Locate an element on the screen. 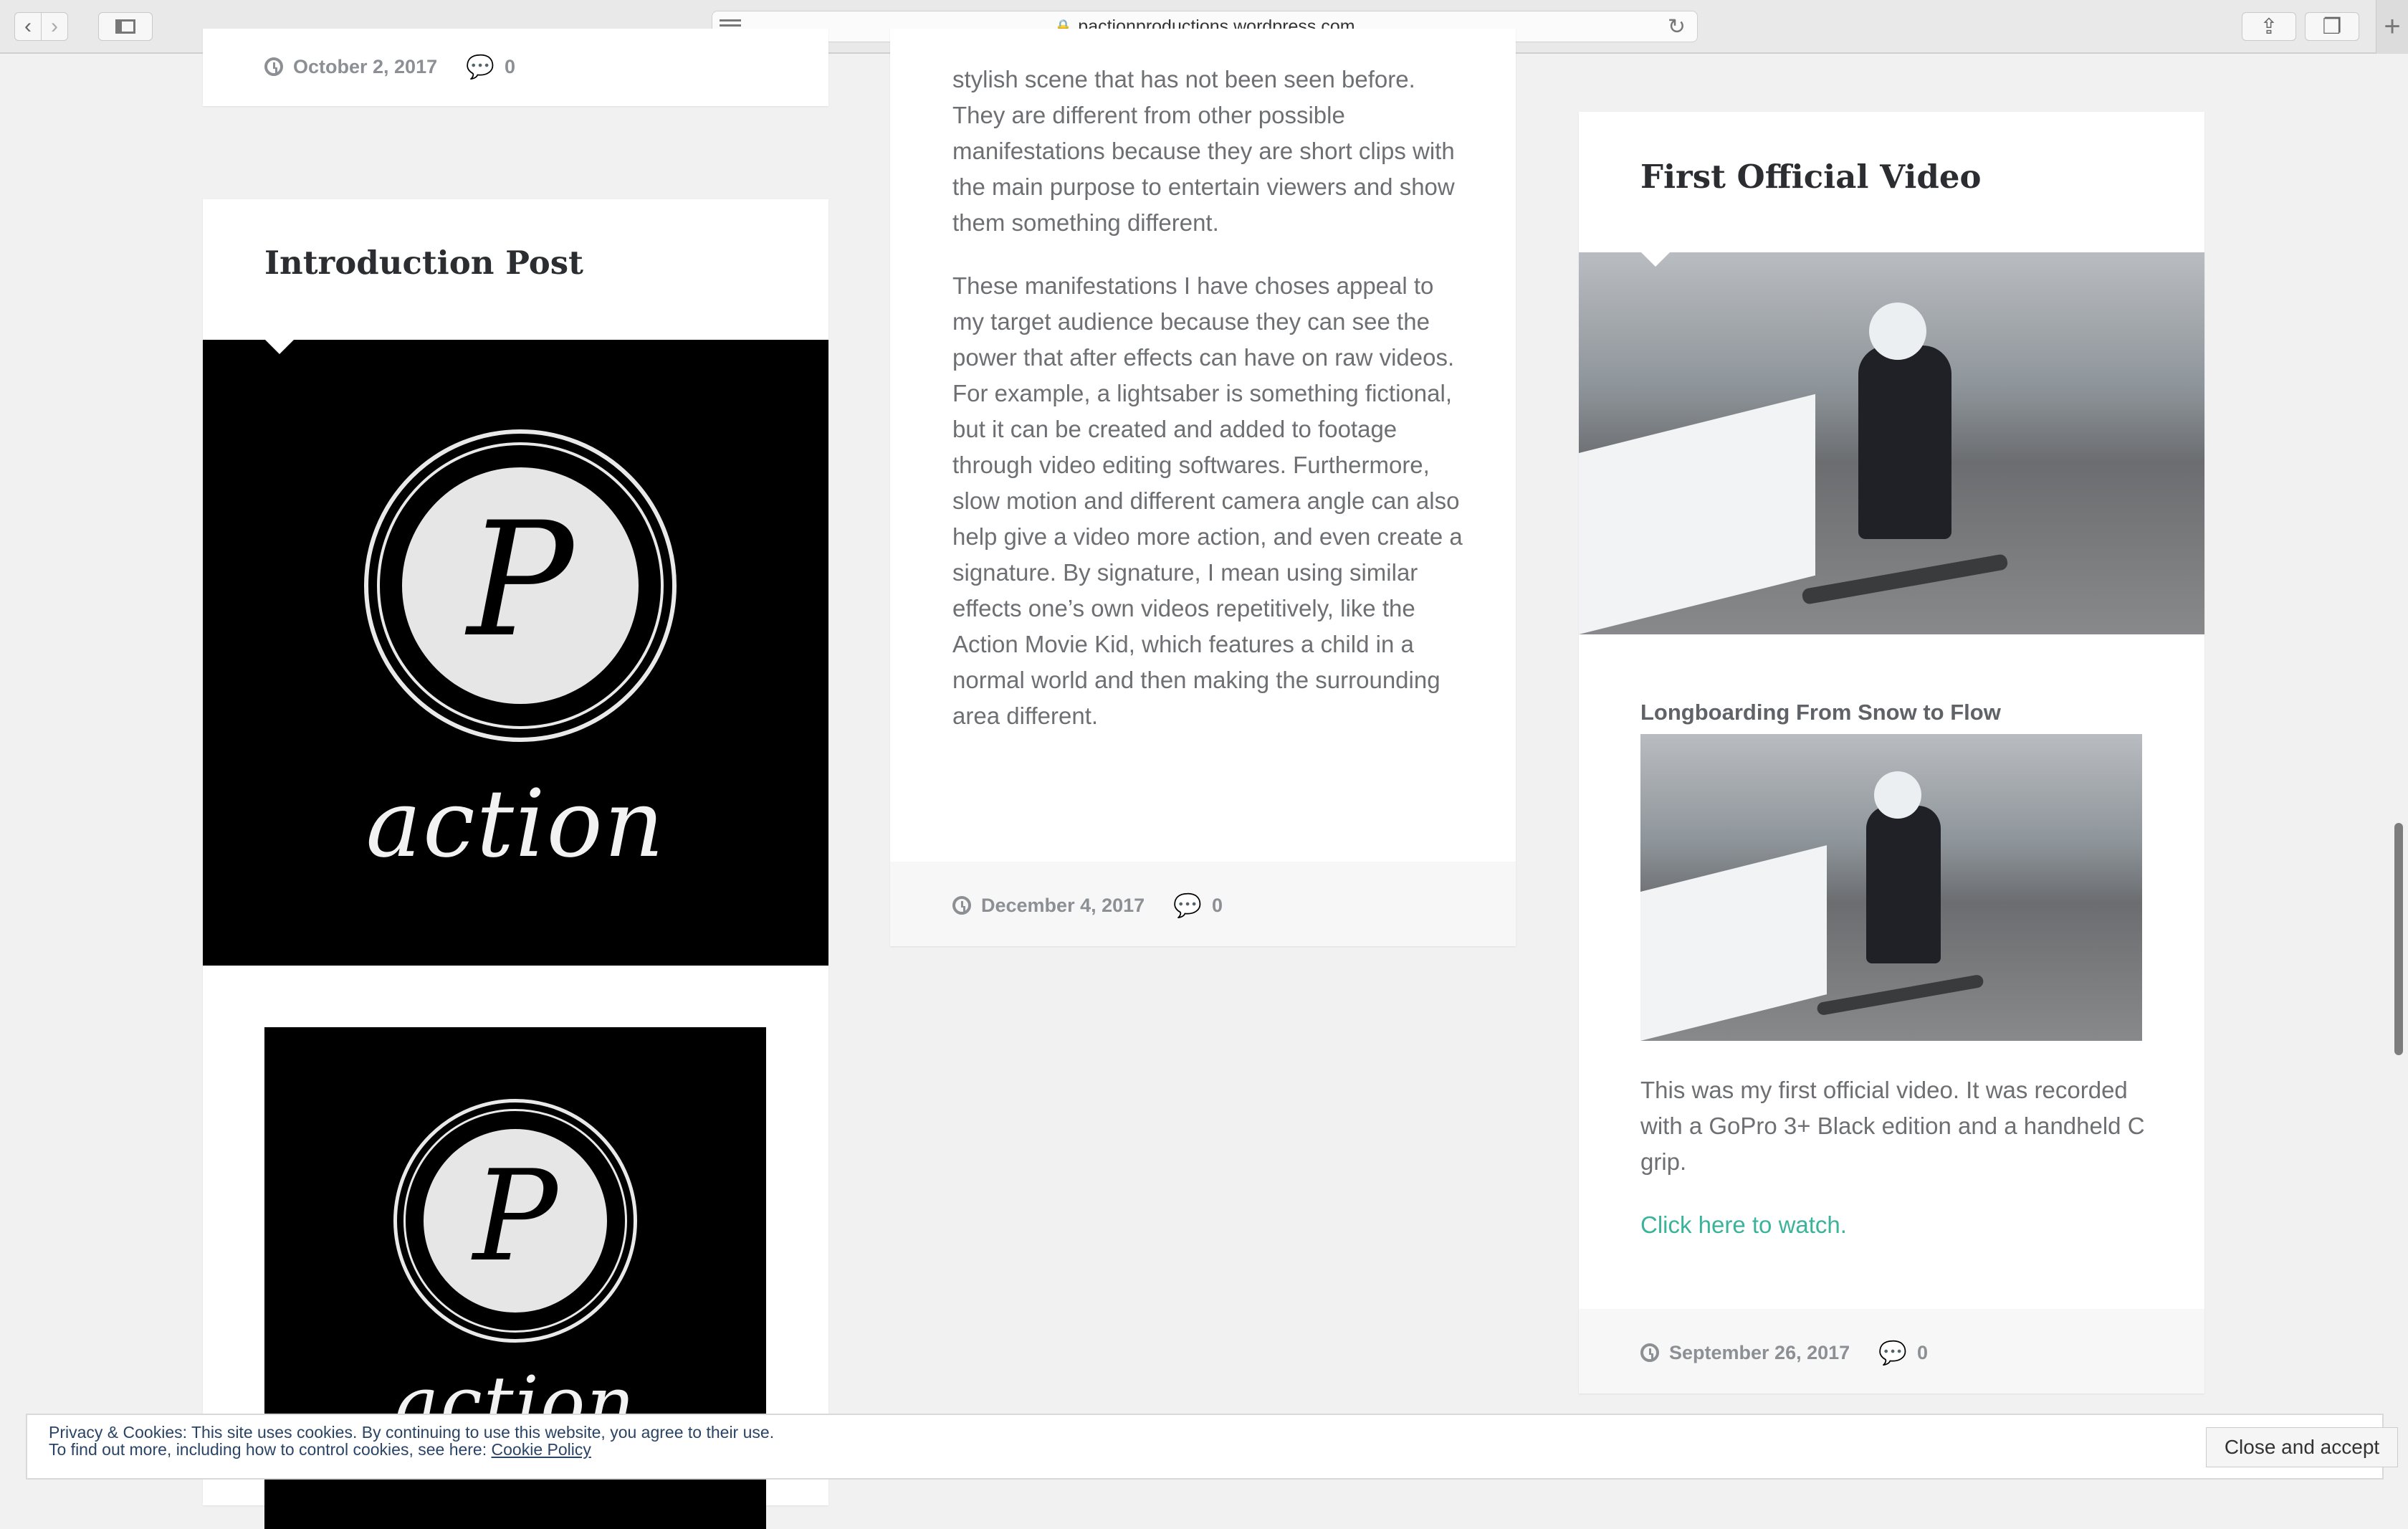 This screenshot has height=1529, width=2408. post-meta: October 2, 2017 💬 0 is located at coordinates (389, 66).